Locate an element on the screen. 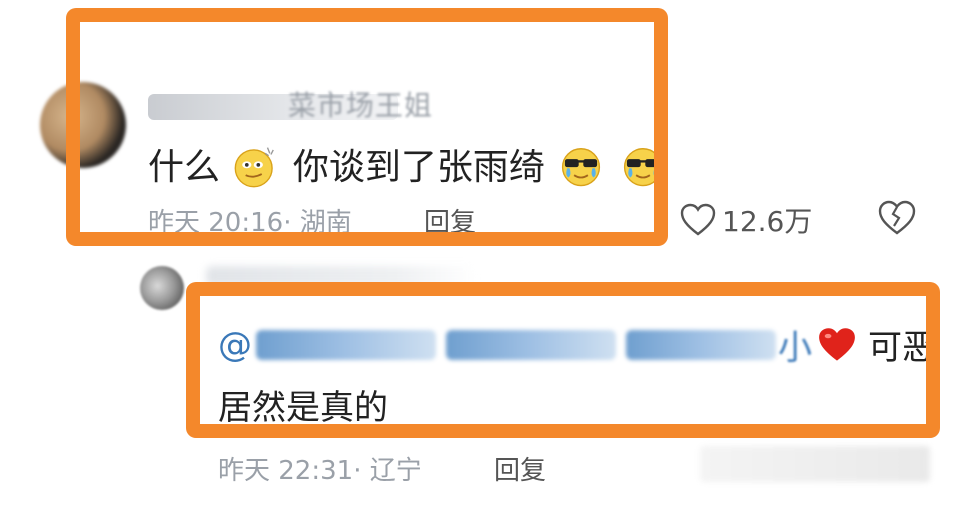 The width and height of the screenshot is (960, 507). broken-heart-icon is located at coordinates (897, 217).